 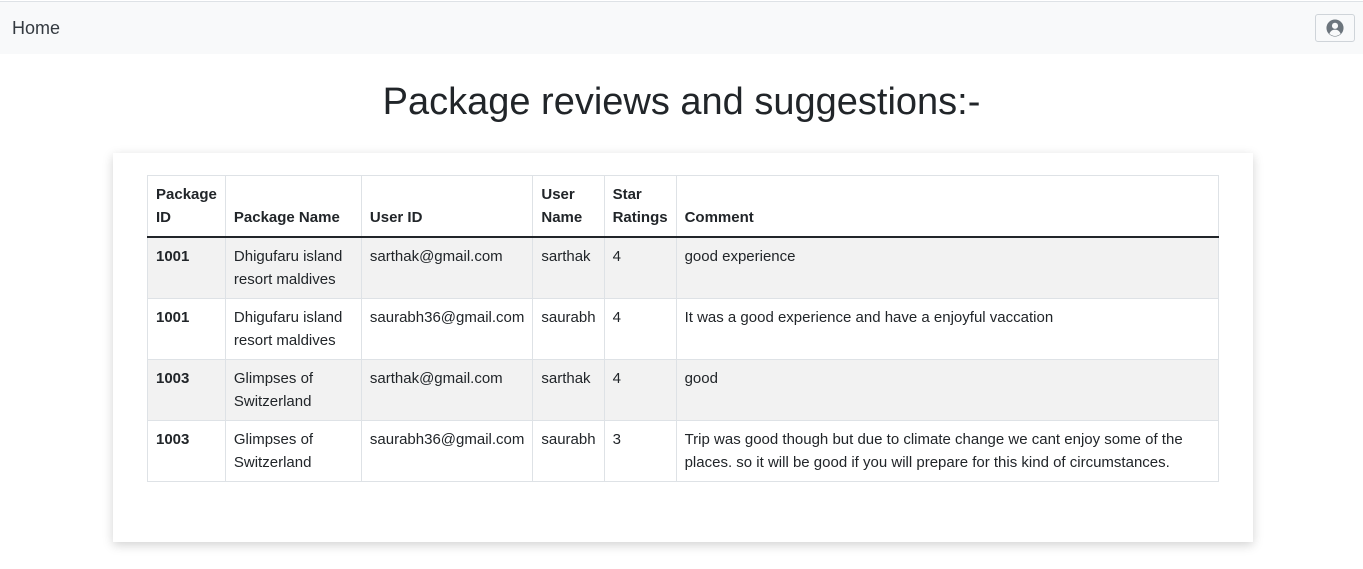 What do you see at coordinates (568, 206) in the screenshot?
I see `header-user-name: User Name` at bounding box center [568, 206].